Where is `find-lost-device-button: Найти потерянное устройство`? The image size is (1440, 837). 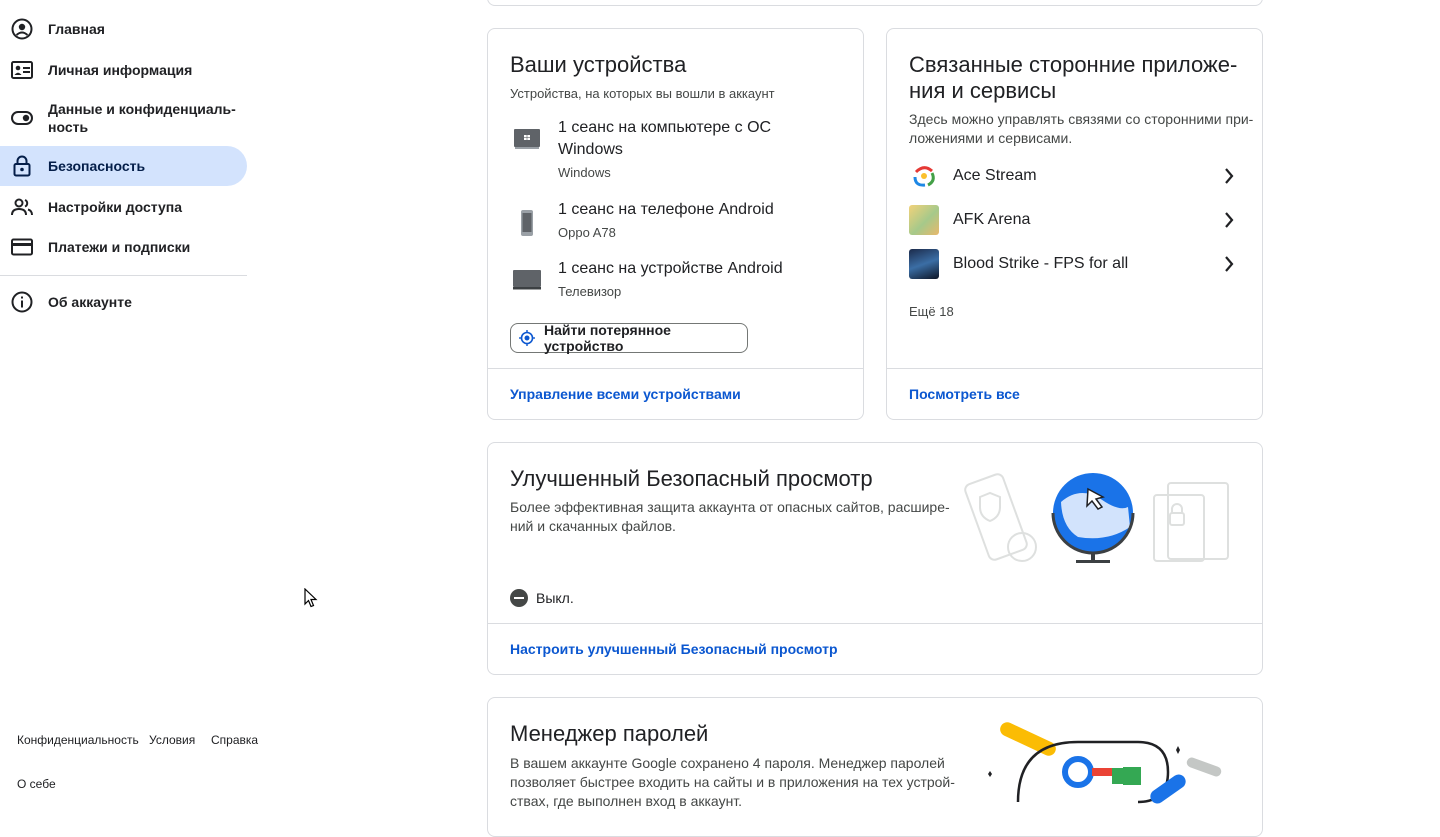
find-lost-device-button: Найти потерянное устройство is located at coordinates (629, 338).